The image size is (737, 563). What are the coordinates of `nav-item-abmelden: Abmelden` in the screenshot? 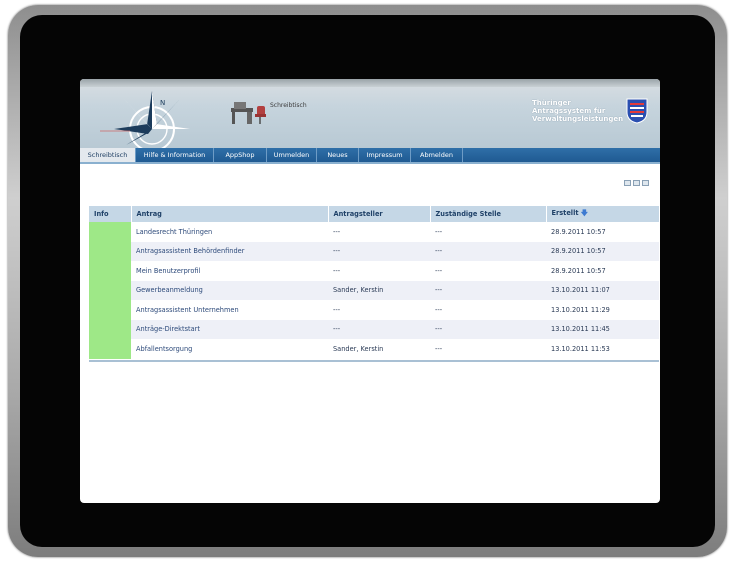 It's located at (437, 155).